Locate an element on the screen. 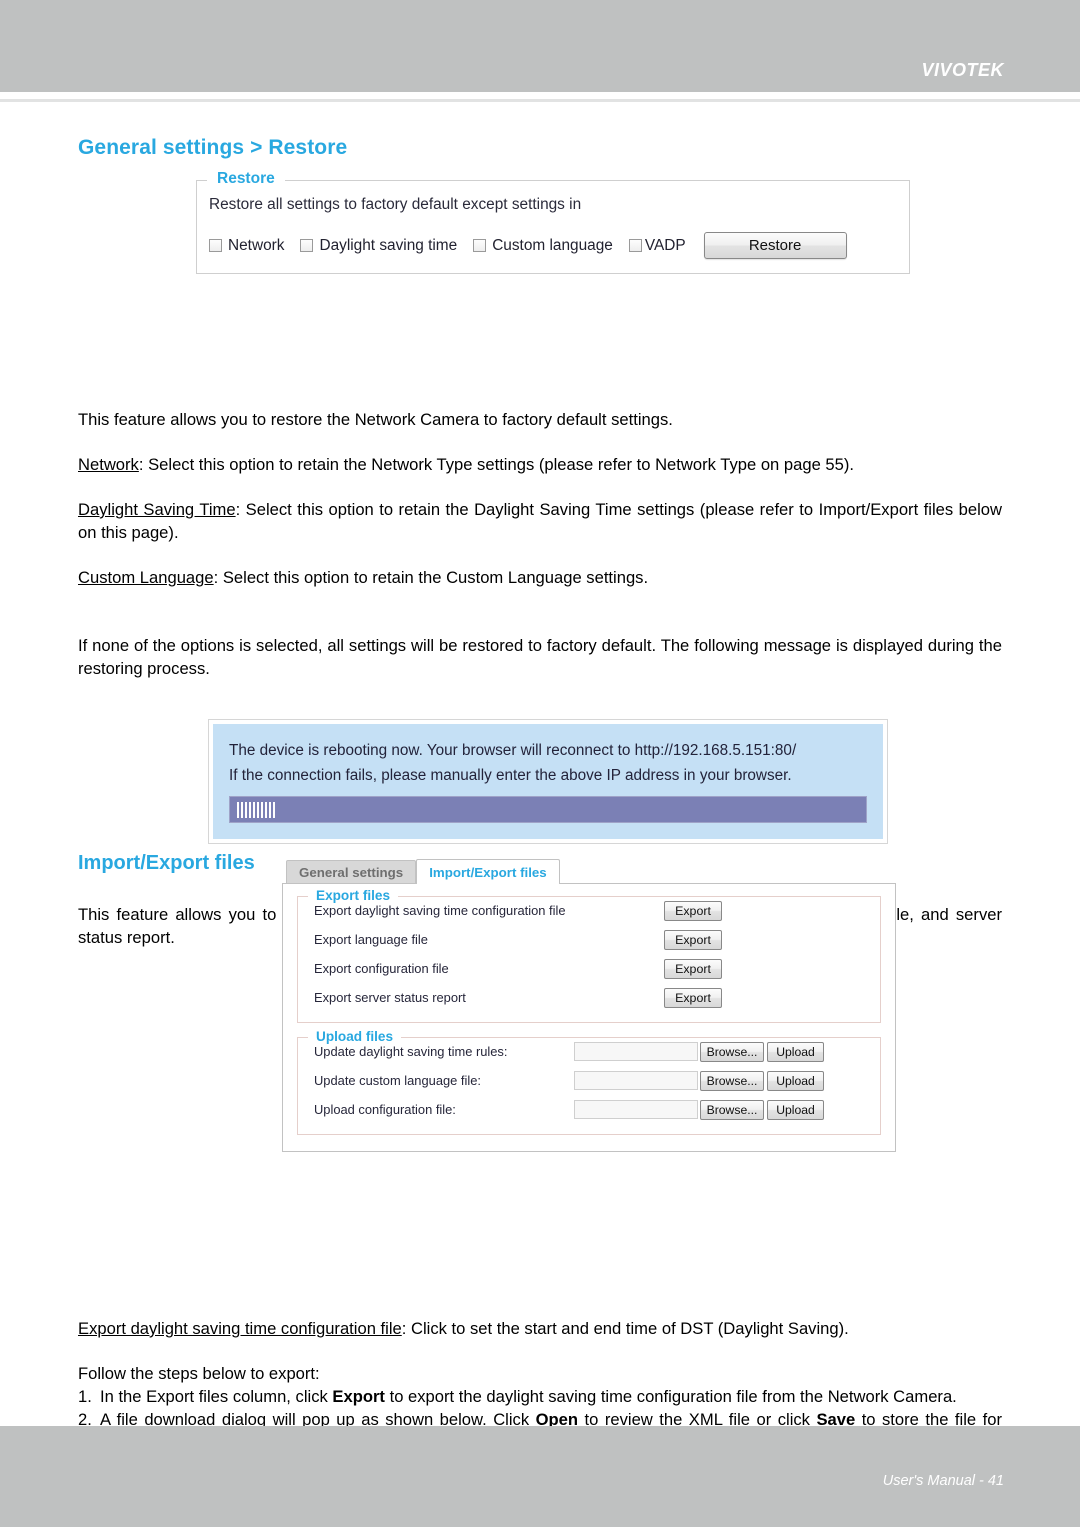 The image size is (1080, 1527). upload-files-legend: Upload files is located at coordinates (355, 1036).